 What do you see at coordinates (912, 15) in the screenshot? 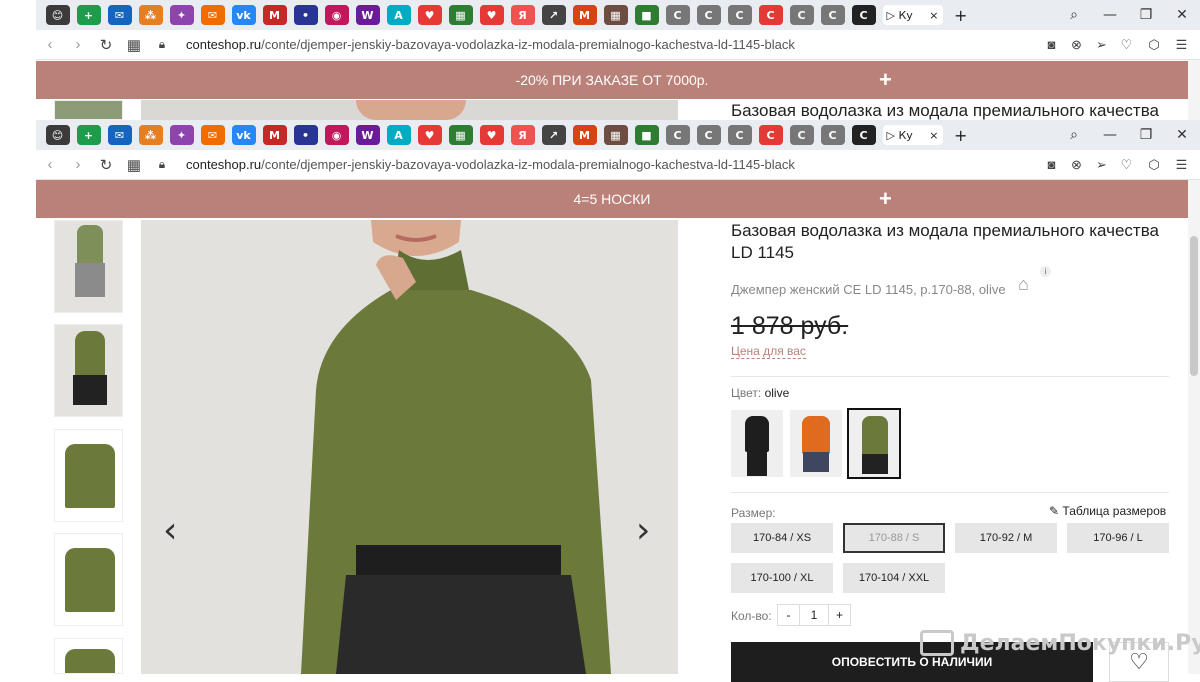
I see `active-tab: ▷ Ку ×` at bounding box center [912, 15].